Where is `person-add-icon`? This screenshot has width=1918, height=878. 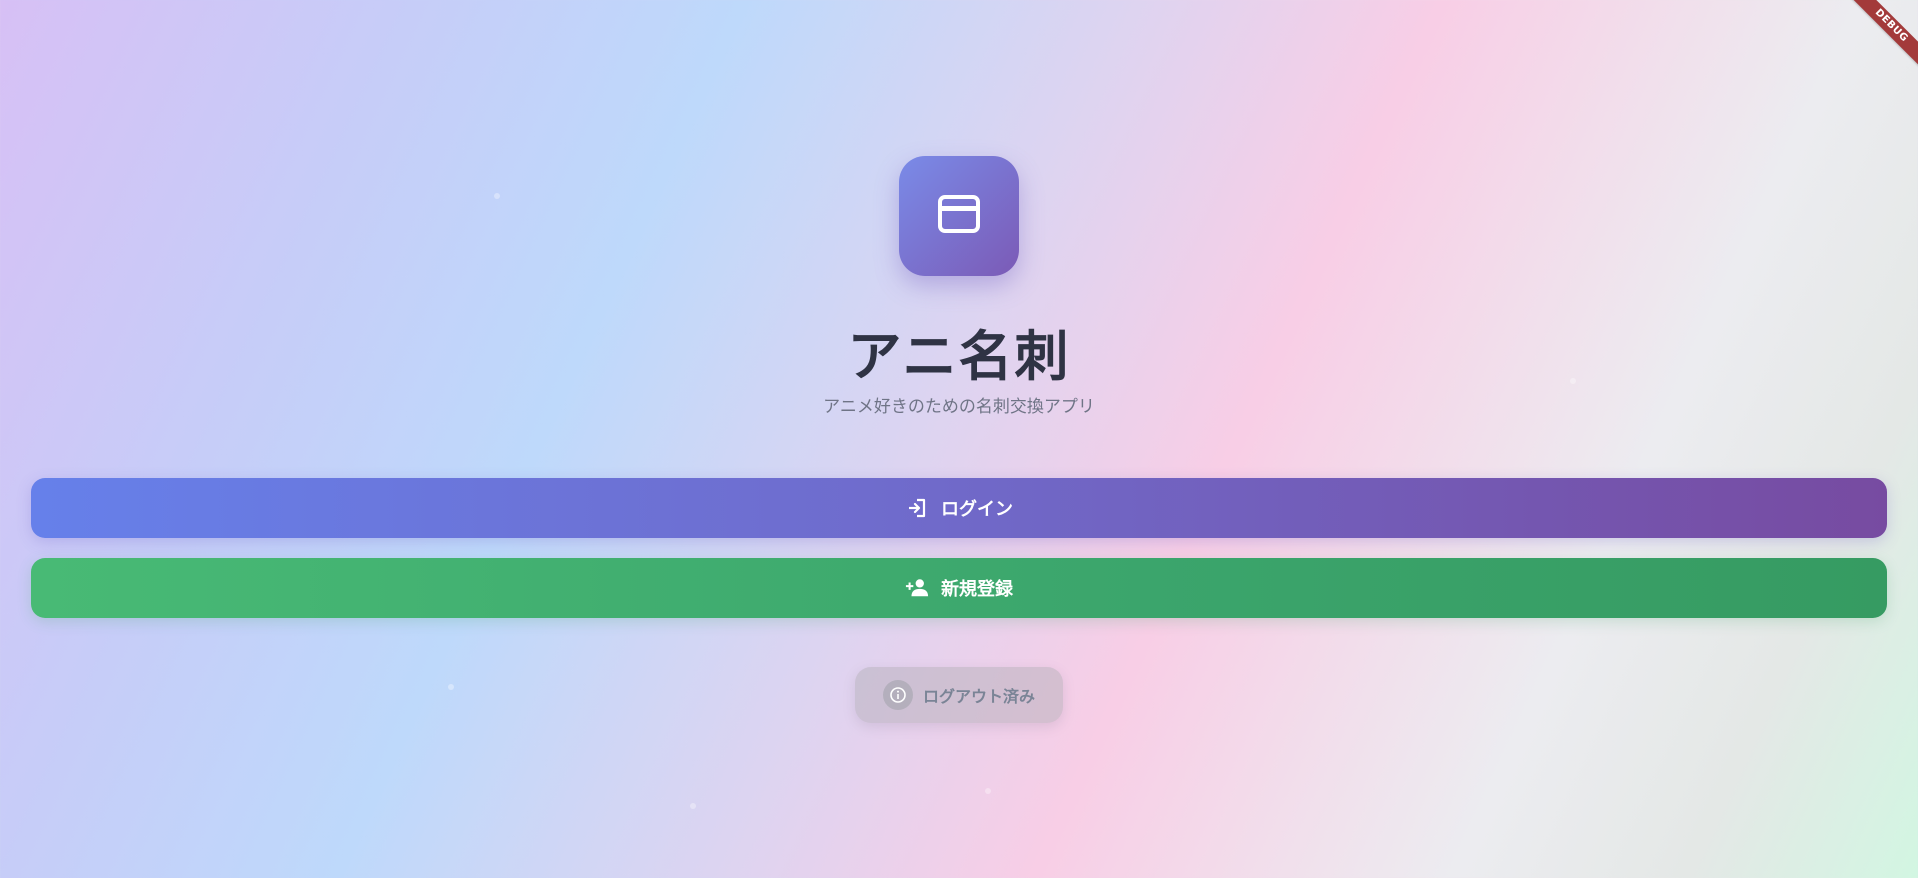 person-add-icon is located at coordinates (917, 588).